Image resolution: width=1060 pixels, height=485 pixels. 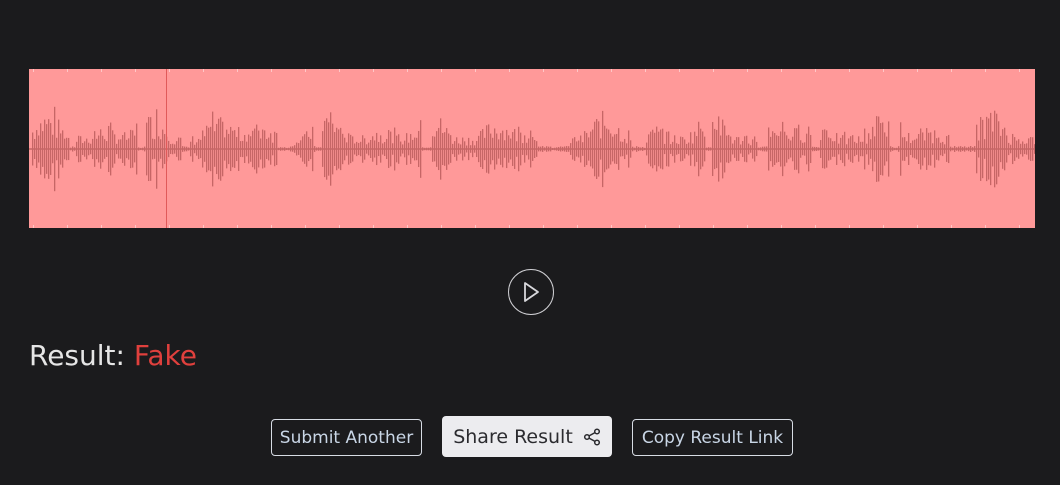 What do you see at coordinates (166, 148) in the screenshot?
I see `playhead-cursor` at bounding box center [166, 148].